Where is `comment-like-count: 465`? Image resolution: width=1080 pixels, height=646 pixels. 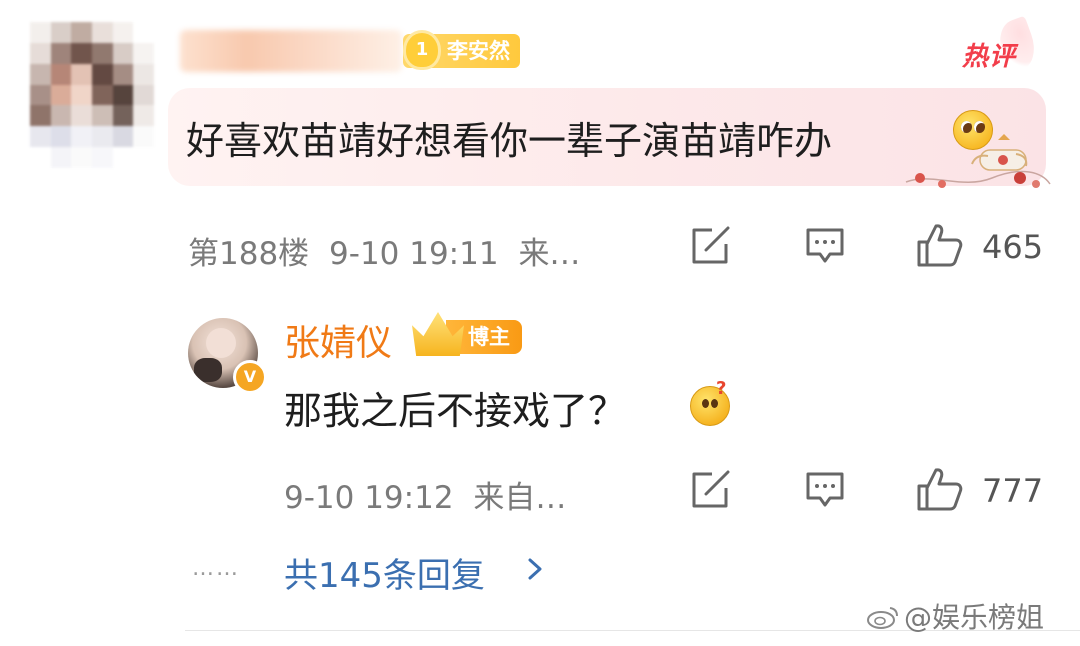
comment-like-count: 465 is located at coordinates (1013, 247).